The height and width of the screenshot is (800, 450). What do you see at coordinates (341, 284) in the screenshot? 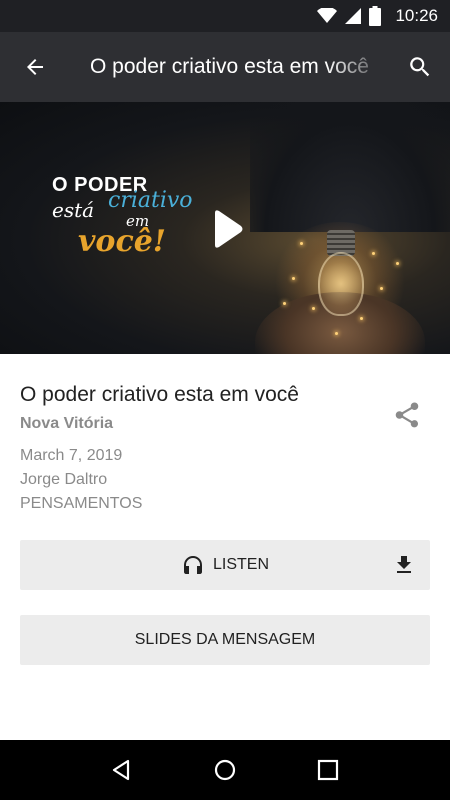
I see `light-bulb` at bounding box center [341, 284].